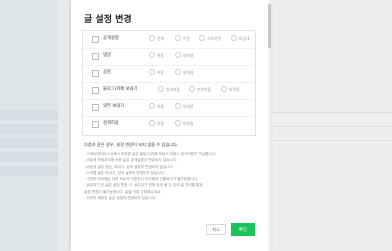  What do you see at coordinates (108, 20) in the screenshot?
I see `dialog-title: 글 설정 변경` at bounding box center [108, 20].